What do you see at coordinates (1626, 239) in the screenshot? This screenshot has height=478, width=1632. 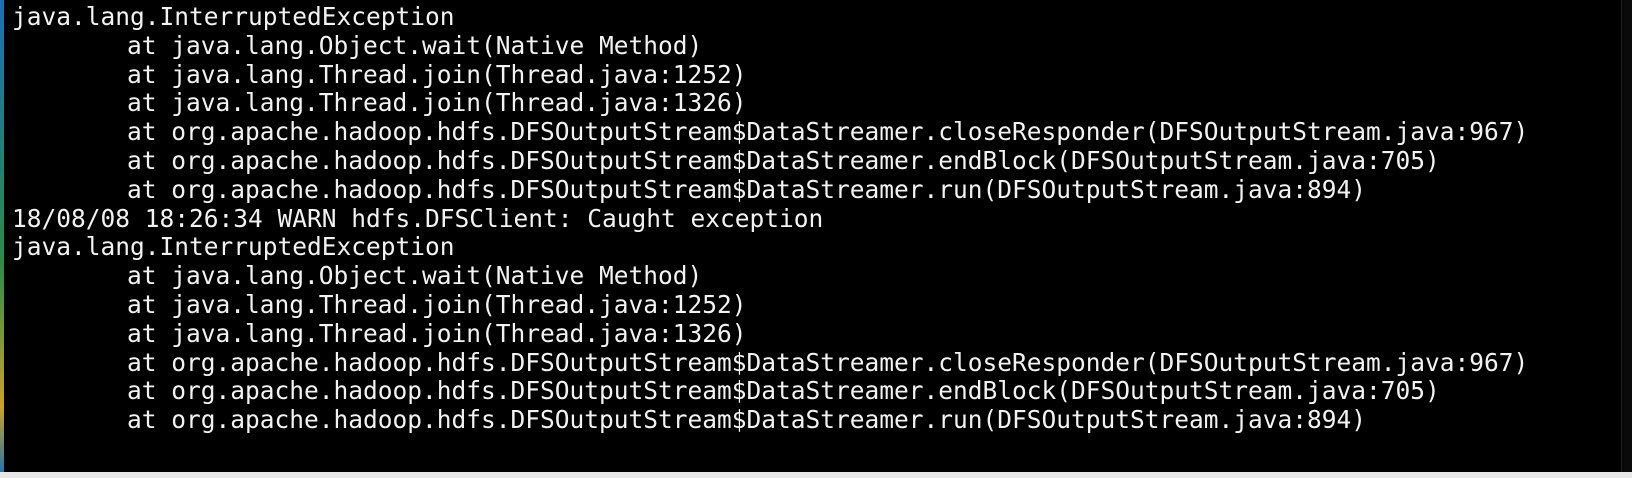 I see `scrollbar` at bounding box center [1626, 239].